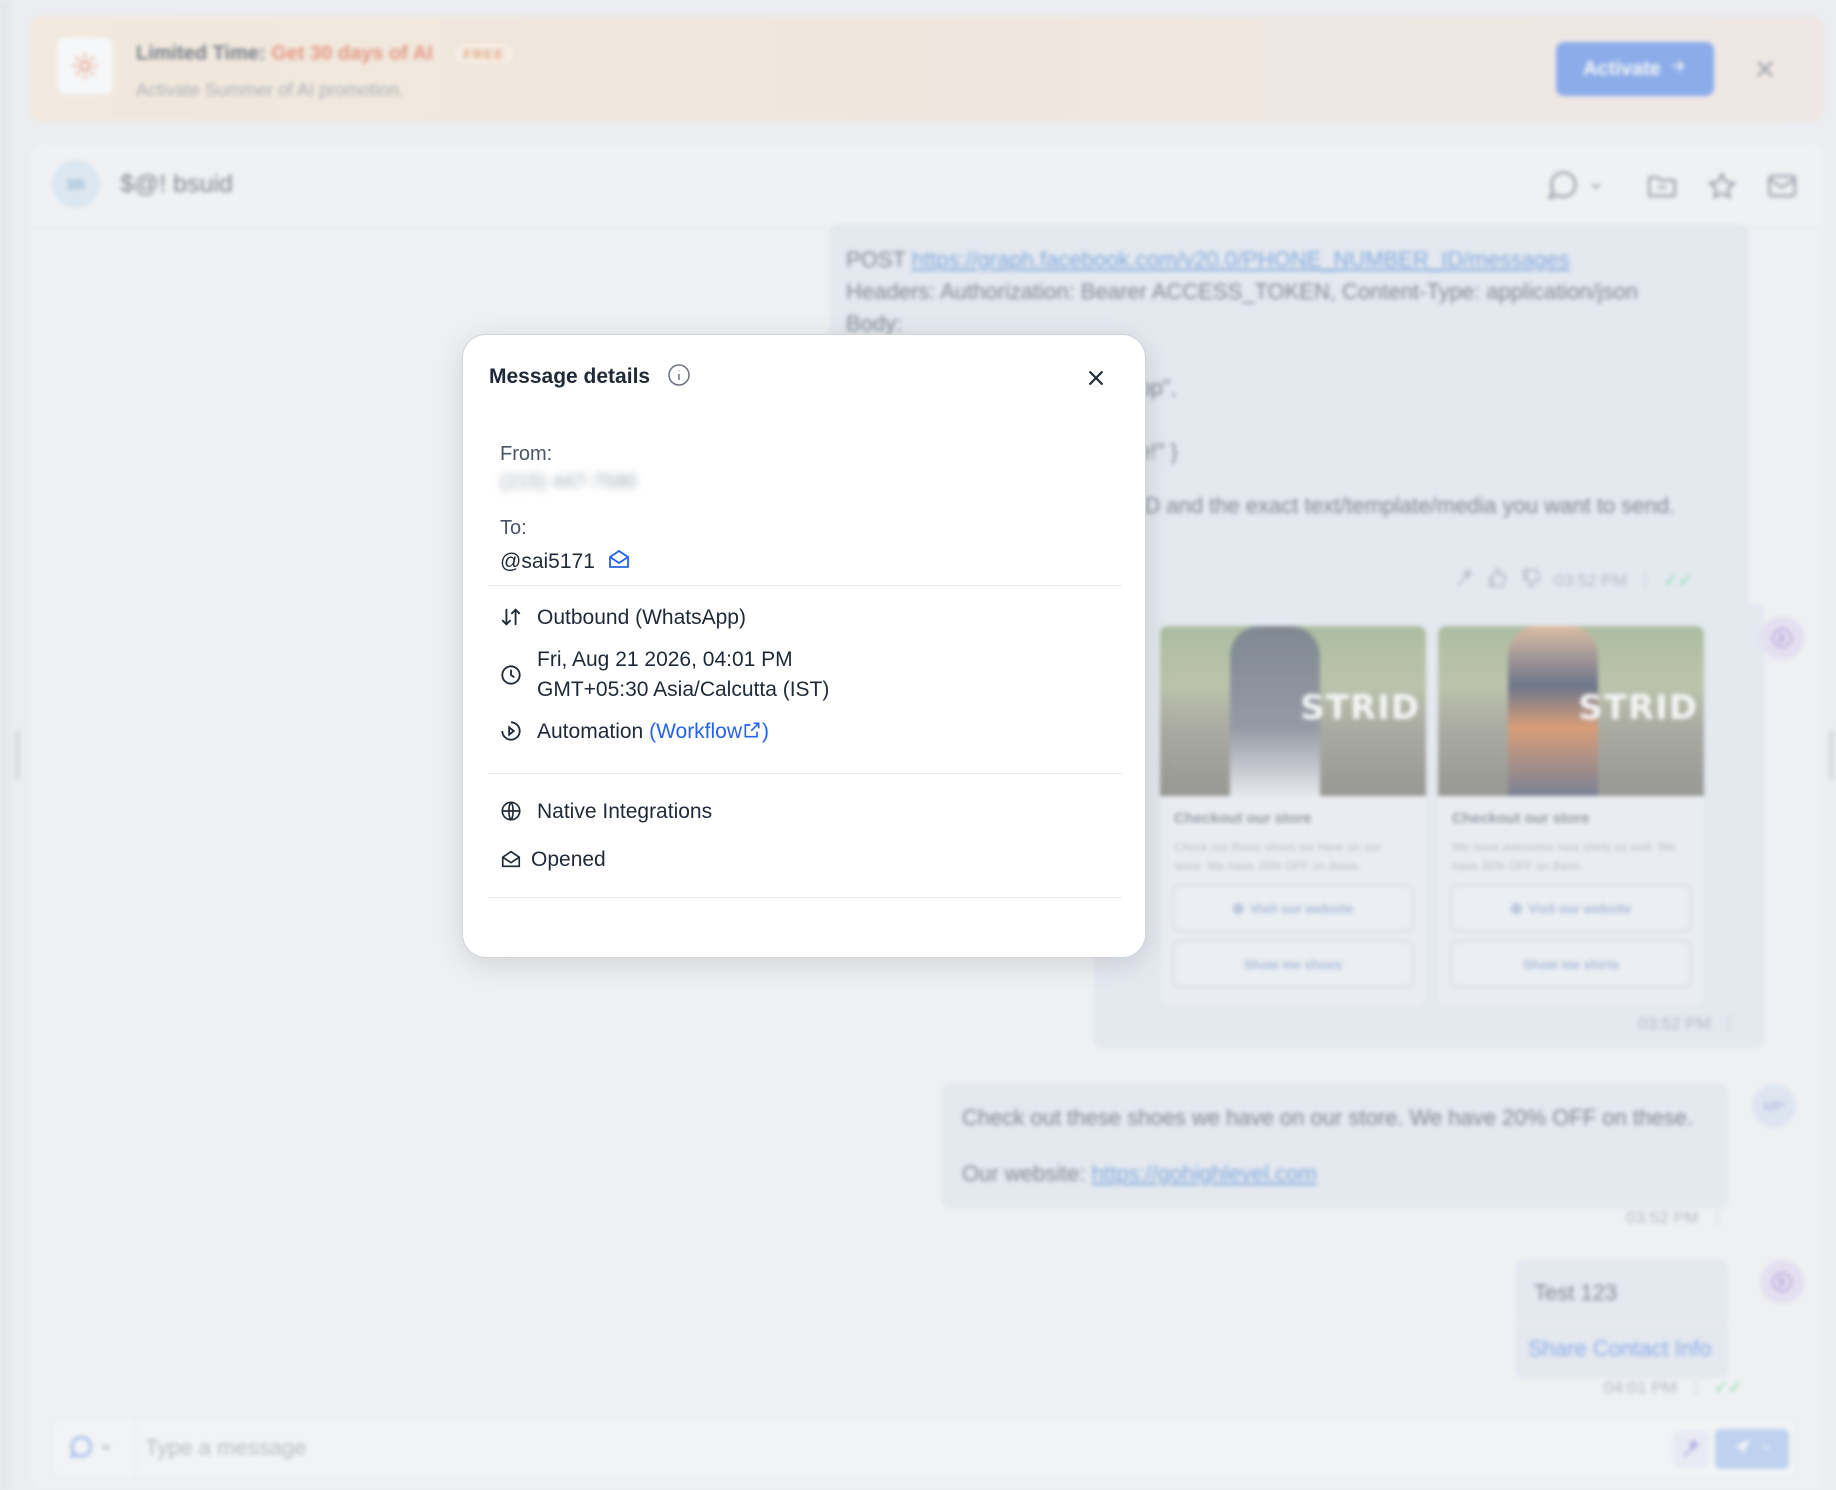 The image size is (1836, 1490). What do you see at coordinates (679, 375) in the screenshot?
I see `info-icon` at bounding box center [679, 375].